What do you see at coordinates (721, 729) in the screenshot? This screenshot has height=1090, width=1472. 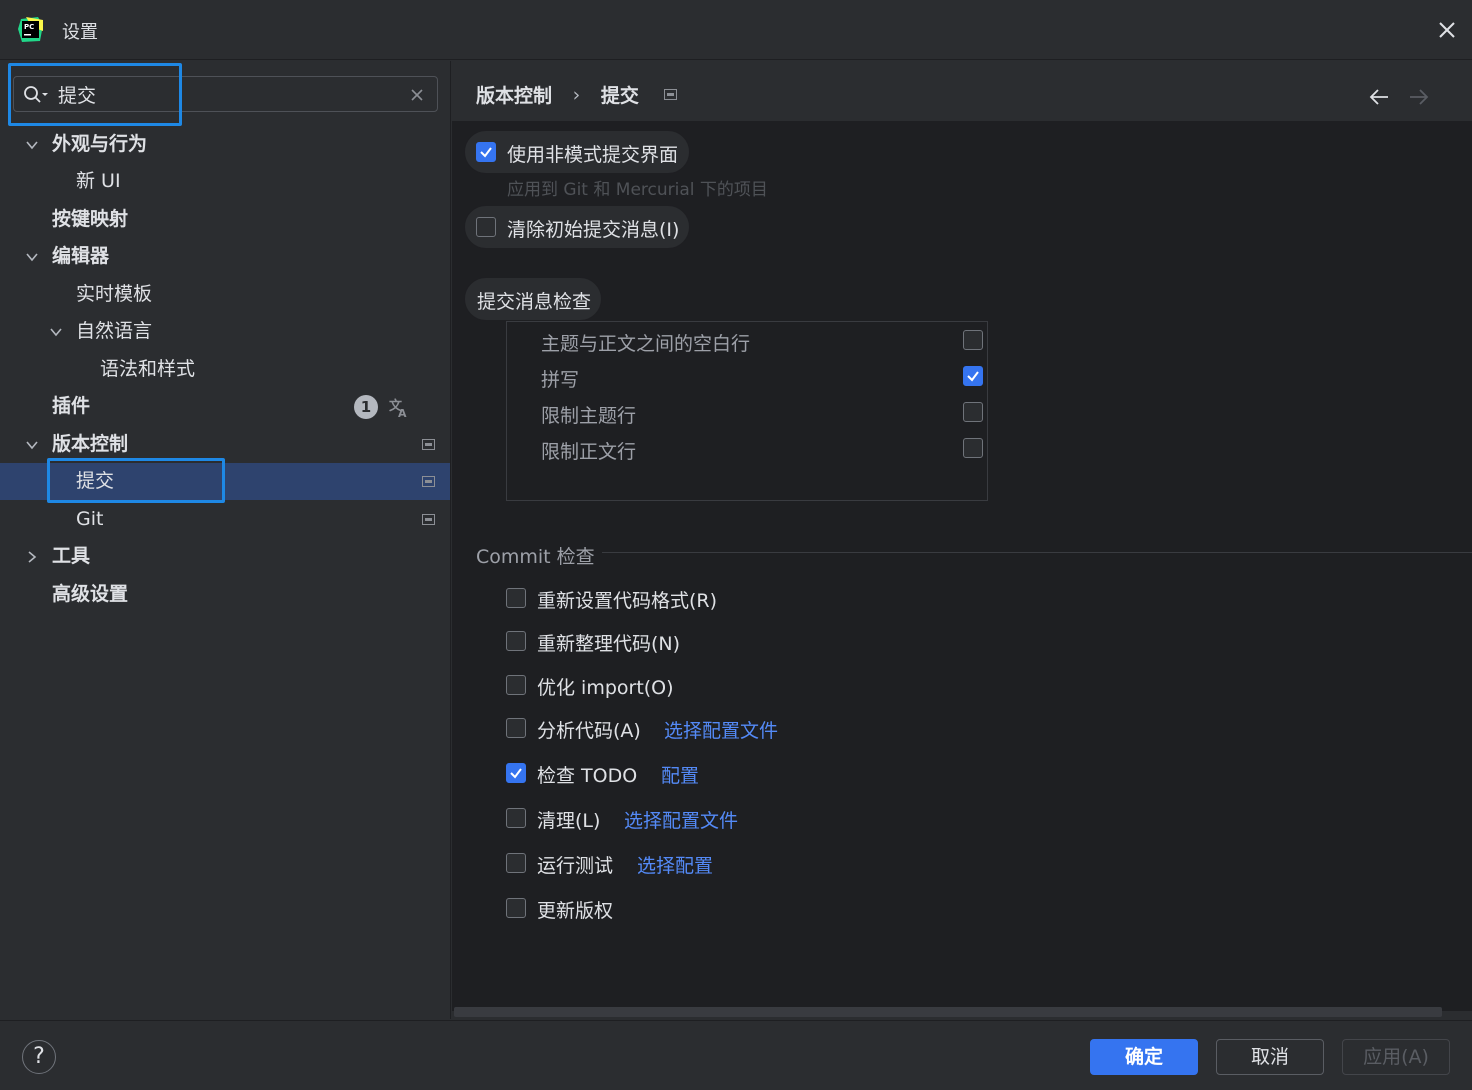 I see `analyze-code-profile-link: 选择配置文件` at bounding box center [721, 729].